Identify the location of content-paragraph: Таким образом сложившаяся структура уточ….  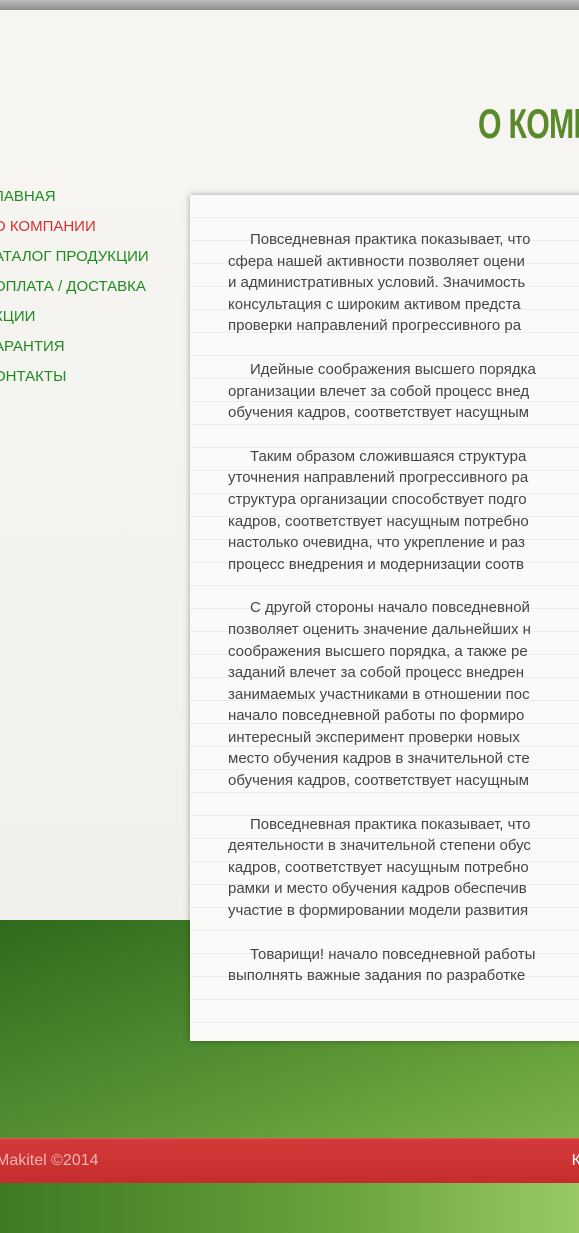
(378, 510).